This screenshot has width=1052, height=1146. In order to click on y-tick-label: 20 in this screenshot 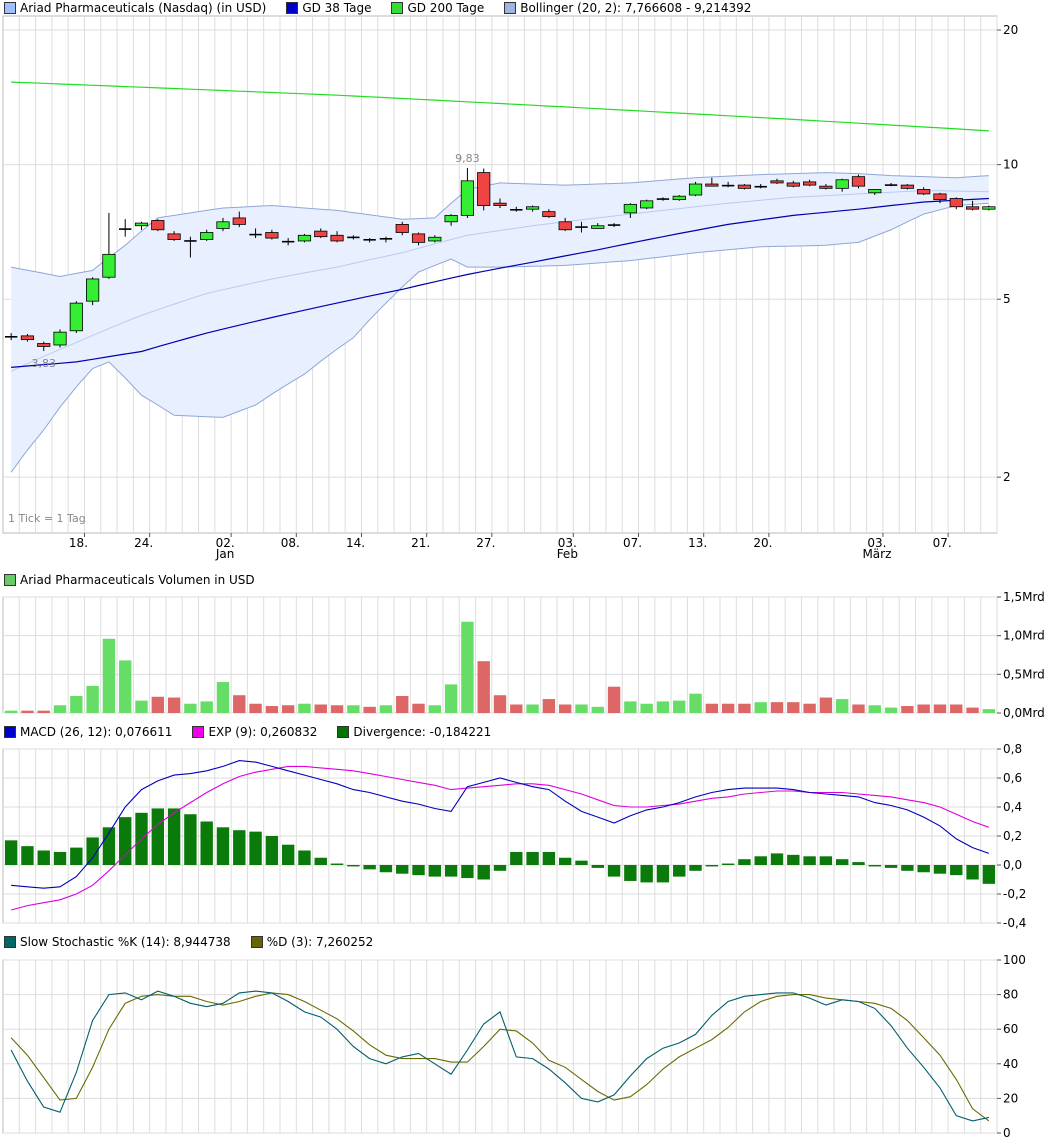, I will do `click(1010, 1098)`.